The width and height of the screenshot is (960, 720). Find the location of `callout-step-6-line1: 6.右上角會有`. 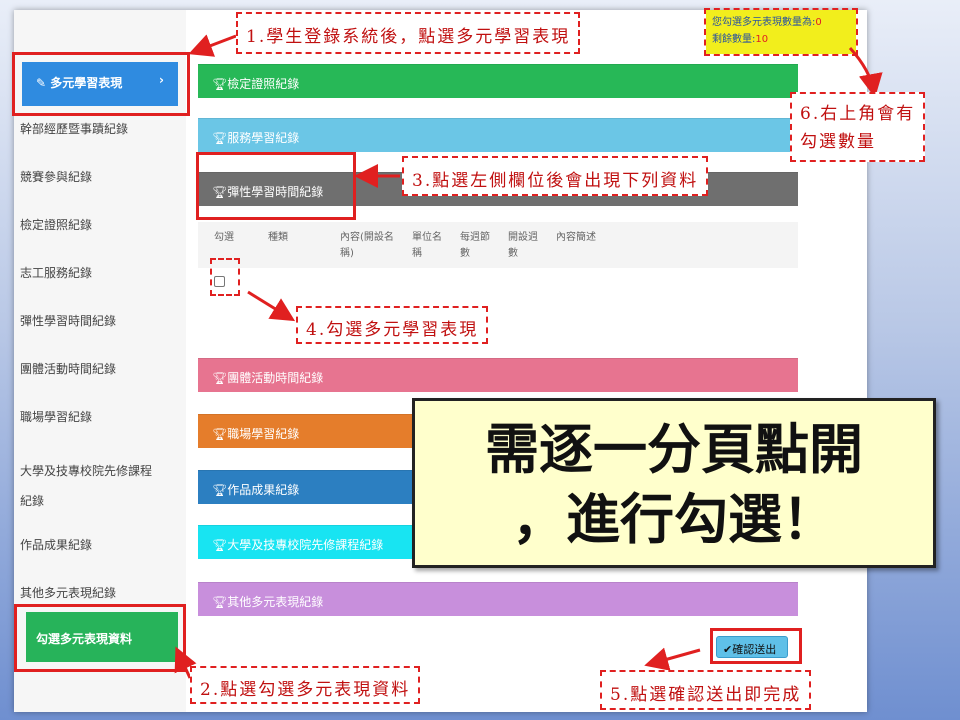

callout-step-6-line1: 6.右上角會有 is located at coordinates (858, 114).